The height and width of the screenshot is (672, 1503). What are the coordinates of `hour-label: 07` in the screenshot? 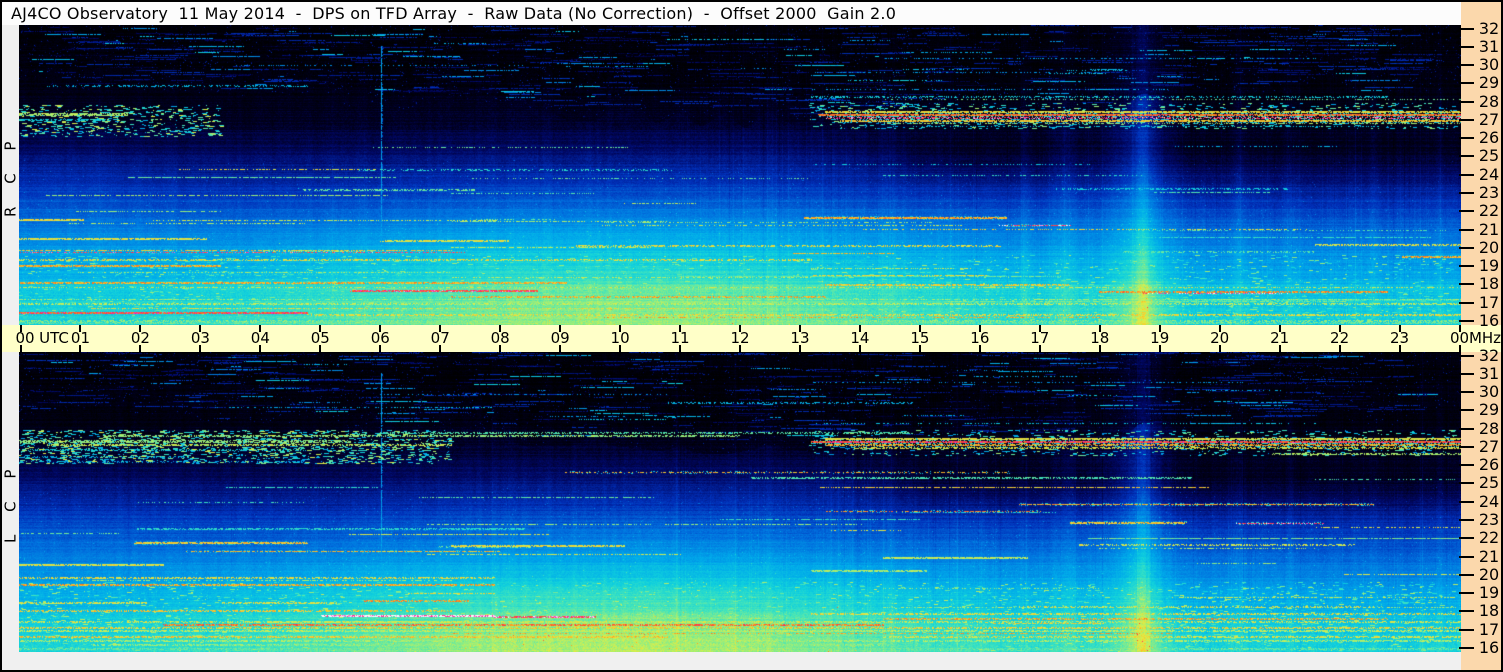 It's located at (440, 338).